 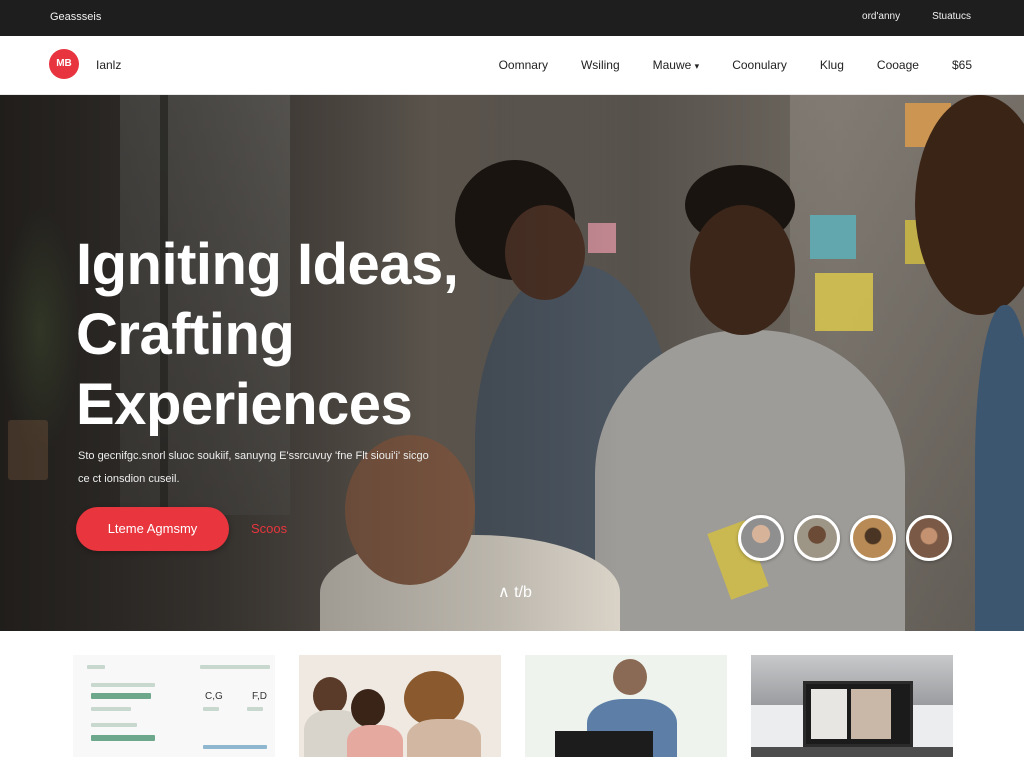 I want to click on nav-item-5: Klug, so click(x=832, y=65).